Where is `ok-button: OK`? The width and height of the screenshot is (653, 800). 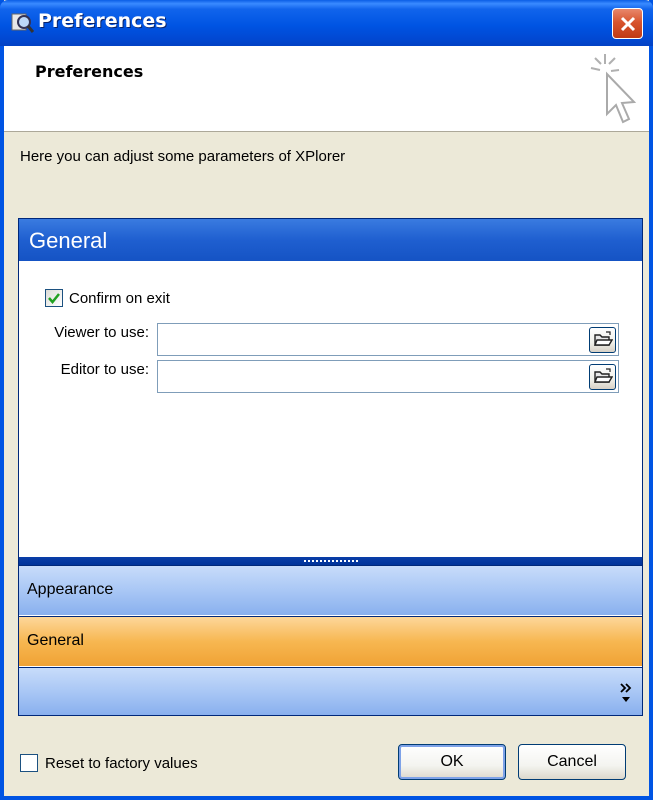 ok-button: OK is located at coordinates (452, 762).